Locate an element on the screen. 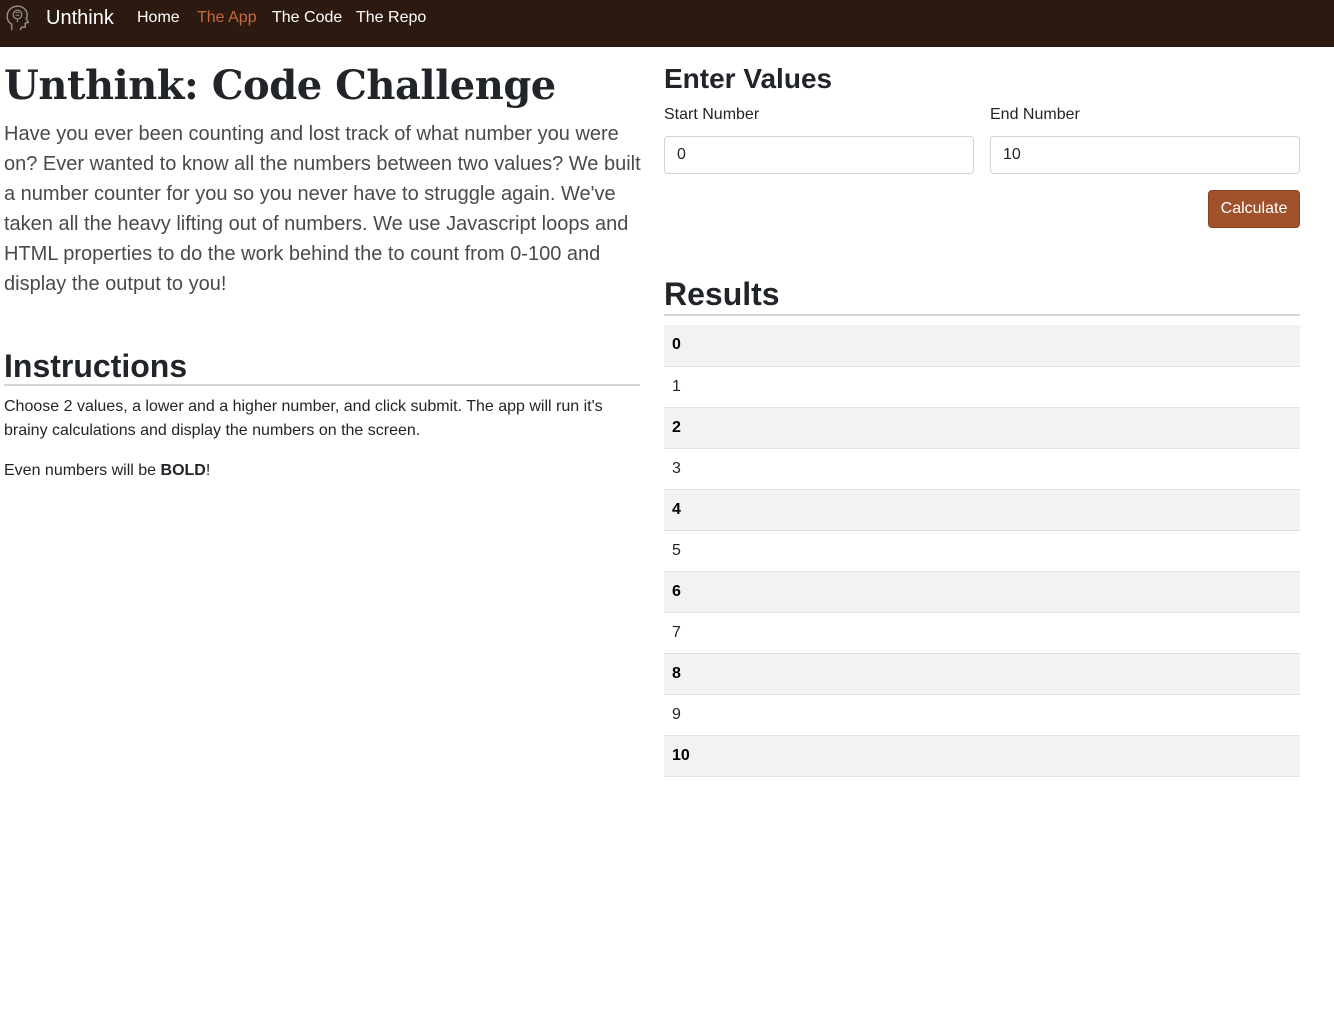  start-number-label: Start Number is located at coordinates (712, 114).